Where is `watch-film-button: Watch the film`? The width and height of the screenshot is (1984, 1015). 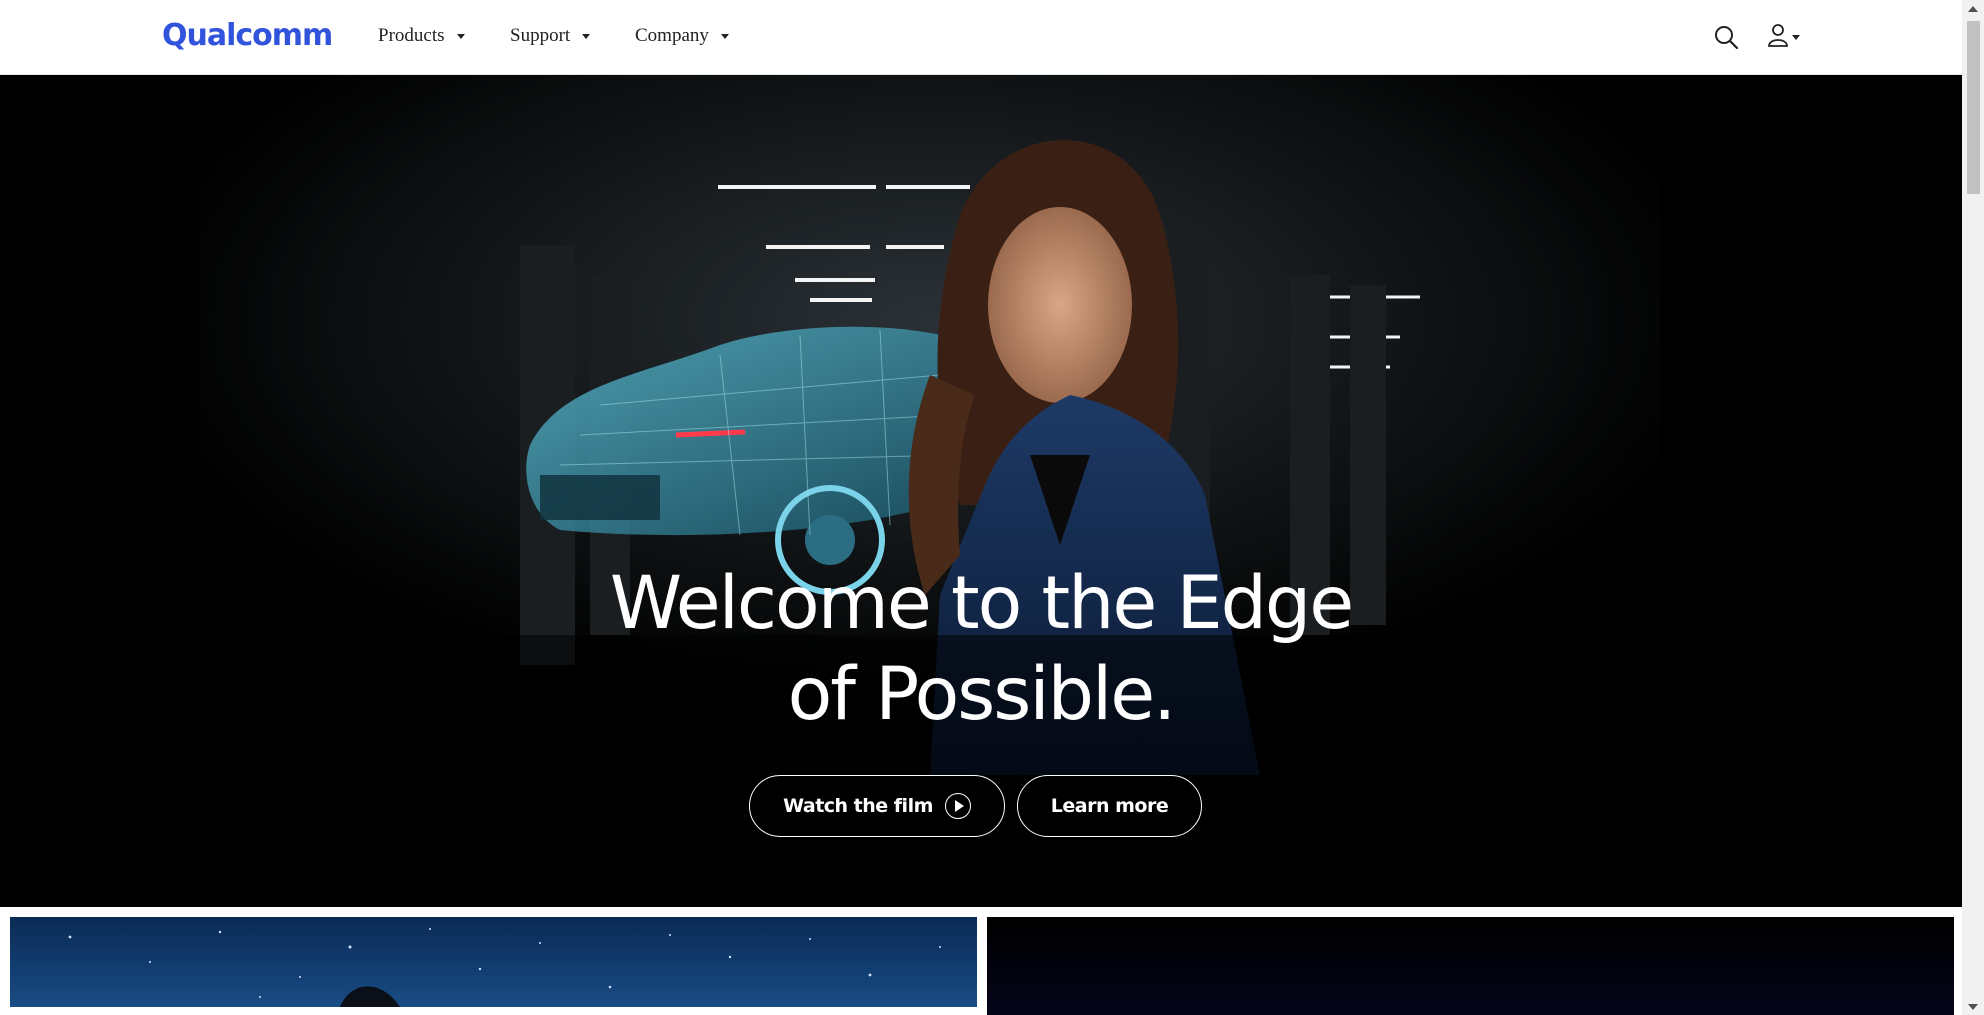
watch-film-button: Watch the film is located at coordinates (877, 806).